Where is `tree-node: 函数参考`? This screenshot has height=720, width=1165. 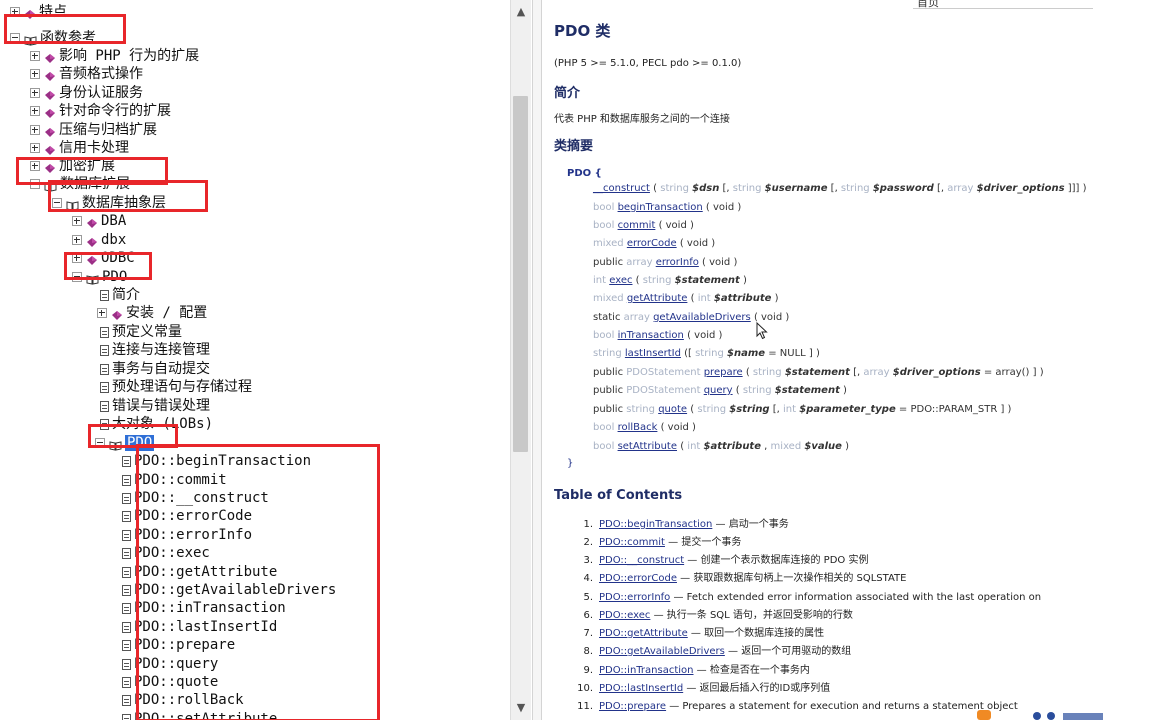
tree-node: 函数参考 is located at coordinates (53, 38).